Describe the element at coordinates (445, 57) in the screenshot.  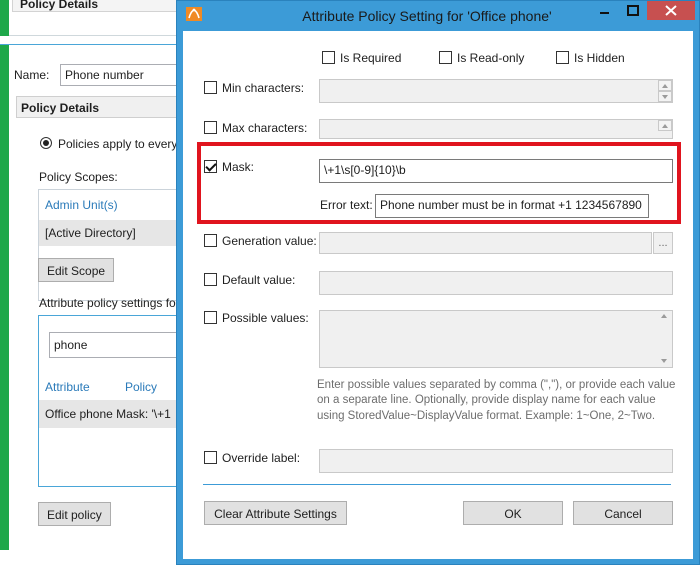
I see `is-readonly-checkbox` at that location.